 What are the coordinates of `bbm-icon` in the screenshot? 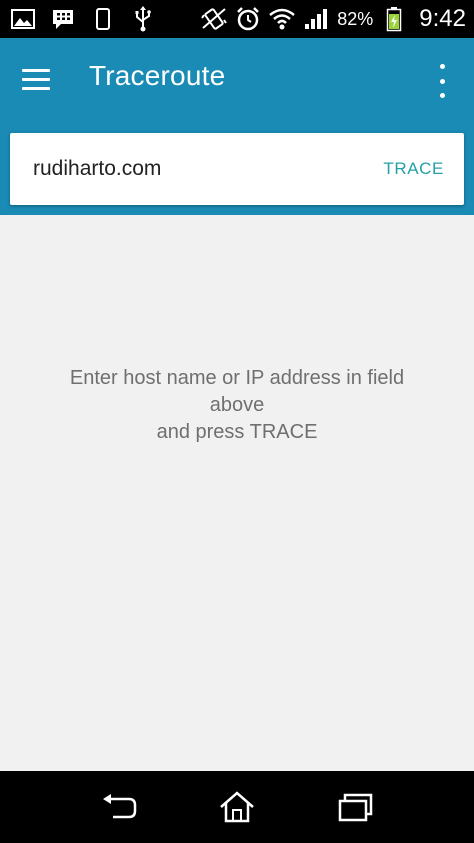 It's located at (63, 19).